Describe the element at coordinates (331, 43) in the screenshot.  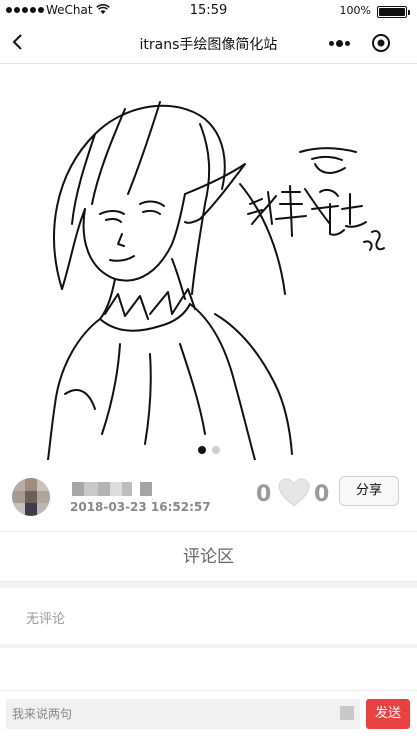
I see `more-dots-icon` at that location.